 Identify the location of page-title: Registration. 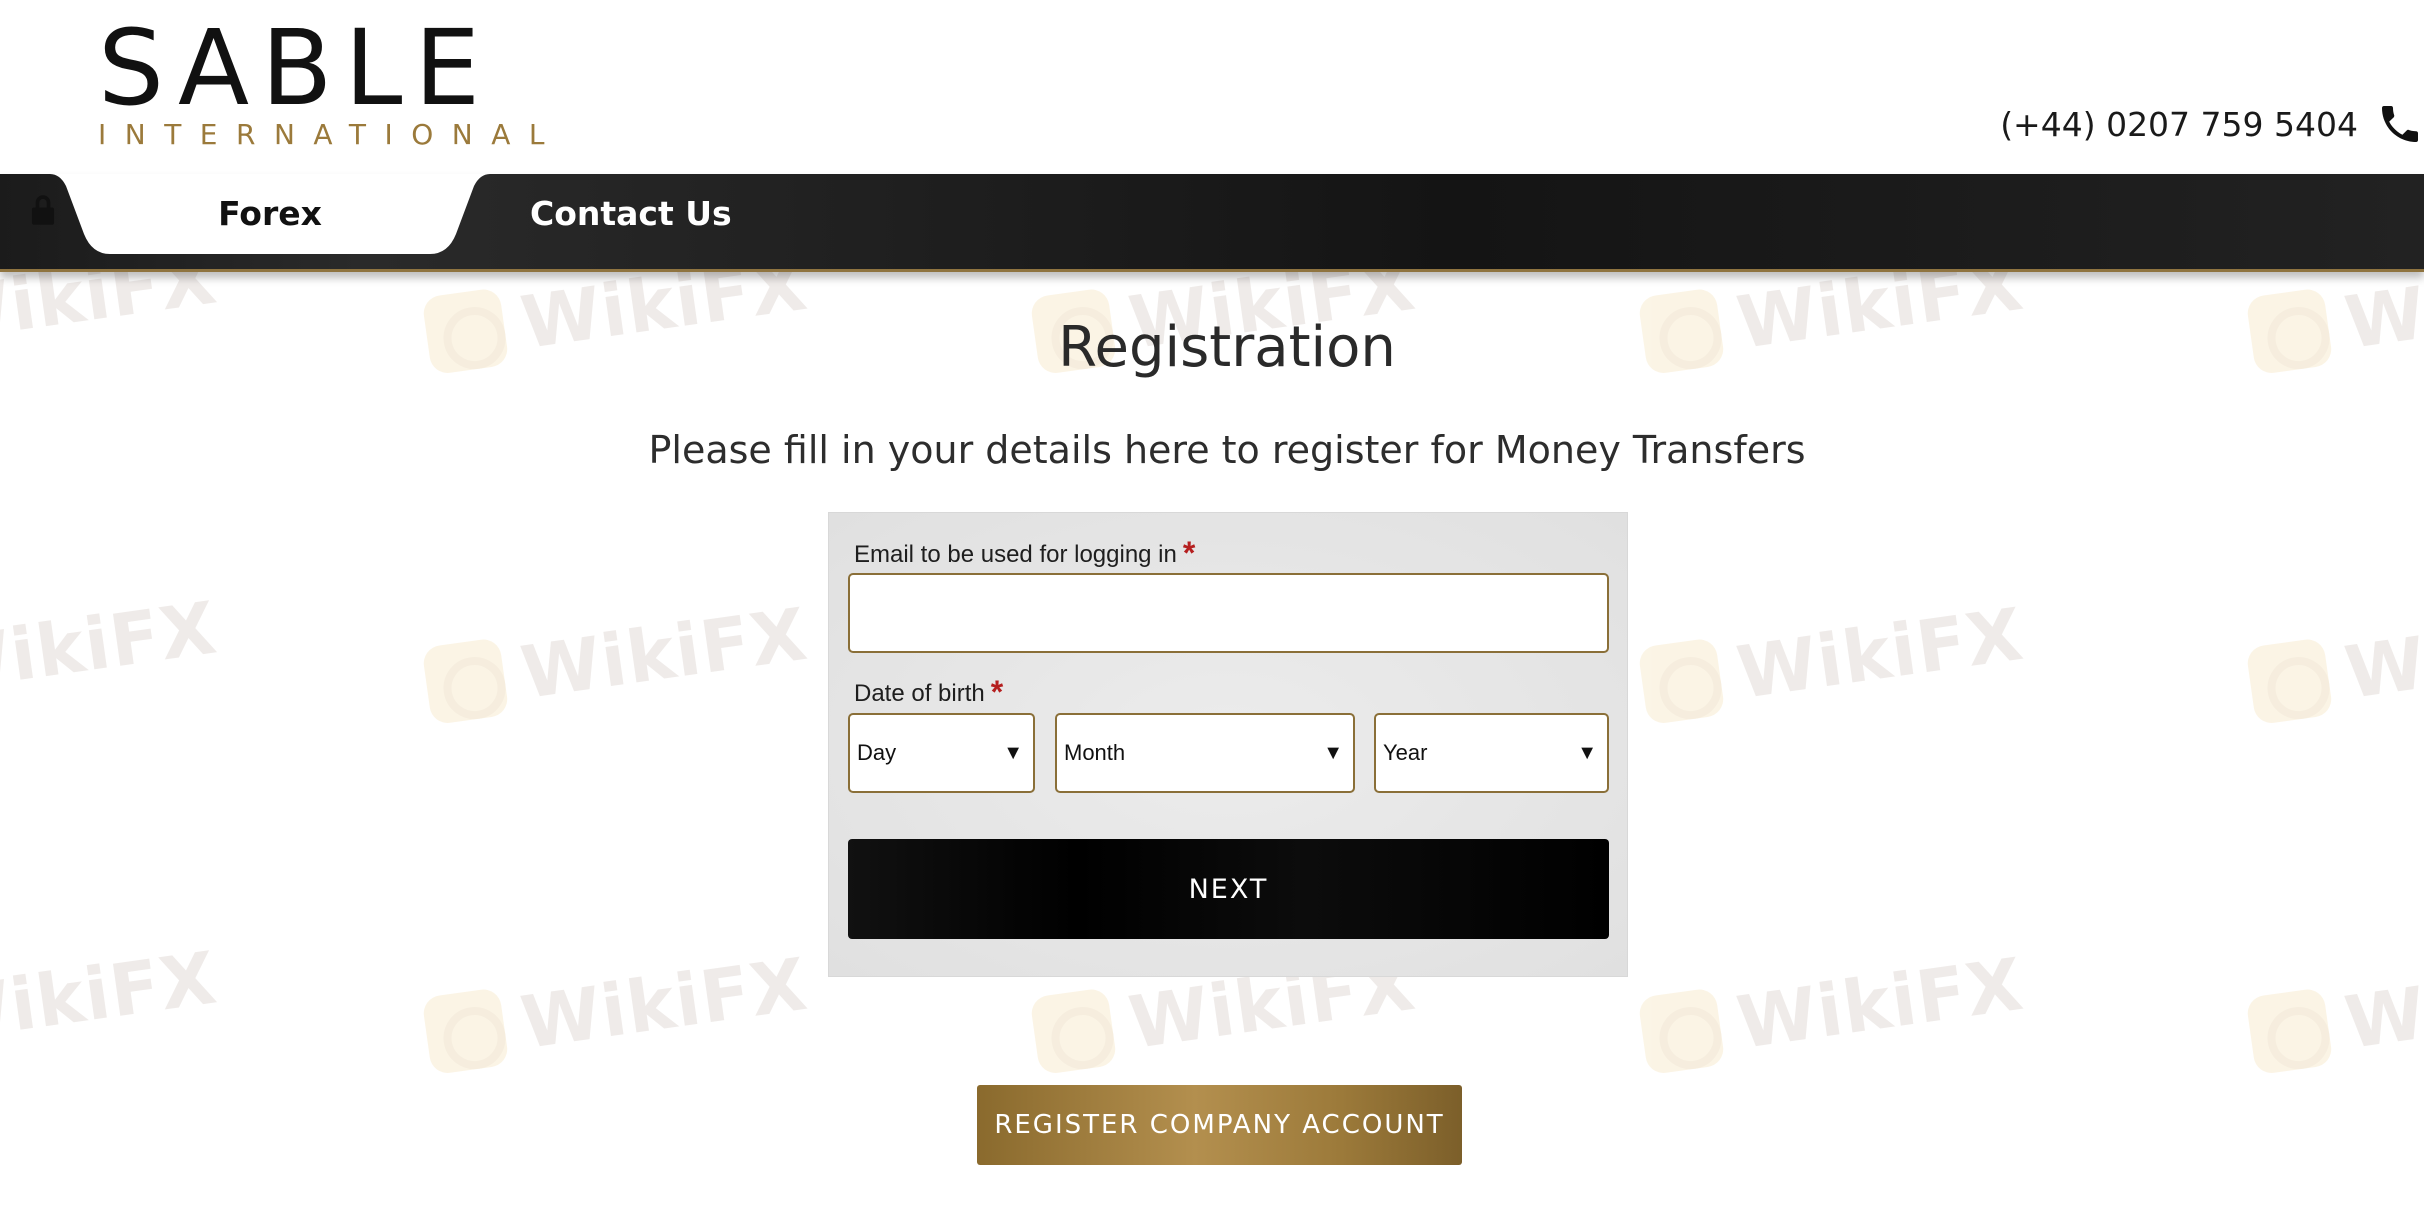
(1227, 347).